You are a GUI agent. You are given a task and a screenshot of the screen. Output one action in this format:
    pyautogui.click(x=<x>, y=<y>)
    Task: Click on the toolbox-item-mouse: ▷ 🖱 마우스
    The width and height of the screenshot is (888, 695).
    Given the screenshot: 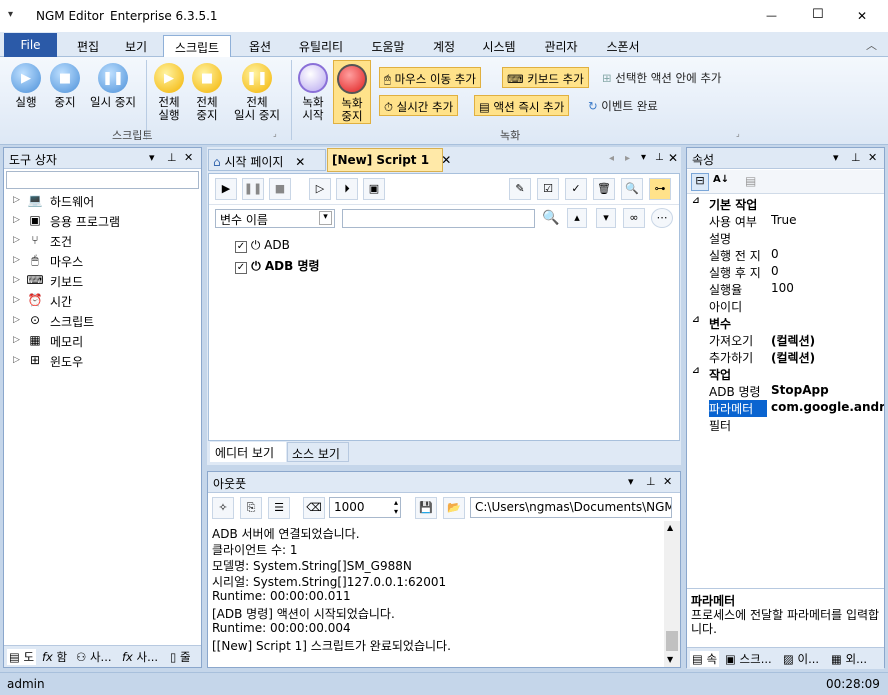 What is the action you would take?
    pyautogui.click(x=101, y=263)
    